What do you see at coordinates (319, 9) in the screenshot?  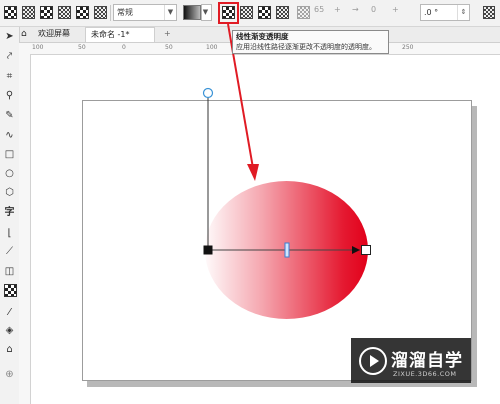 I see `node-transparency-value: 65` at bounding box center [319, 9].